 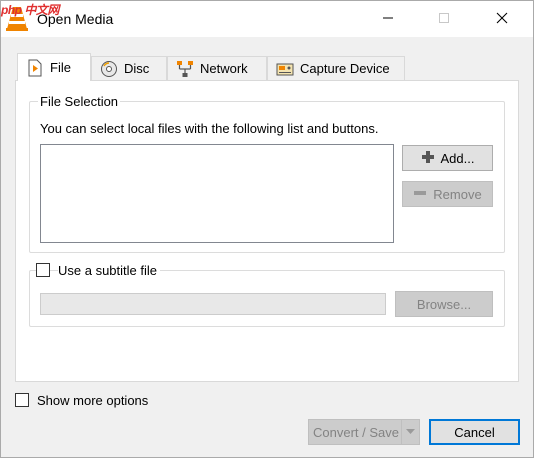 I want to click on file-selection-legend: File Selection, so click(x=79, y=101).